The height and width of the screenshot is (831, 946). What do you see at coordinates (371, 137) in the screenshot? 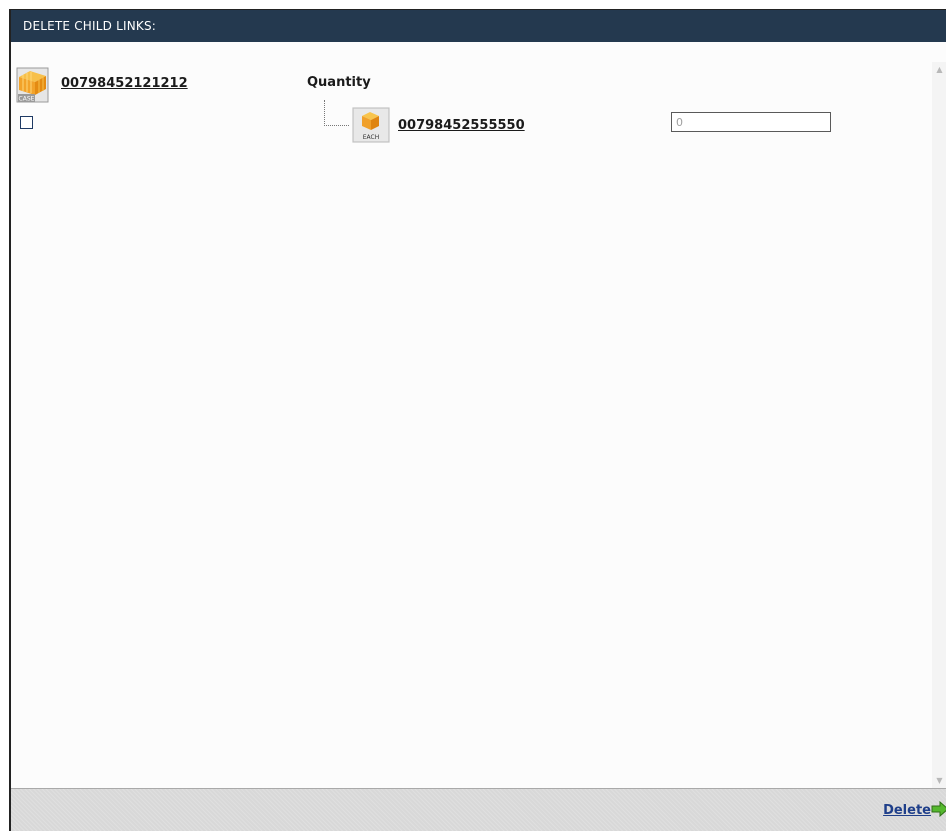
I see `each-badge: EACH` at bounding box center [371, 137].